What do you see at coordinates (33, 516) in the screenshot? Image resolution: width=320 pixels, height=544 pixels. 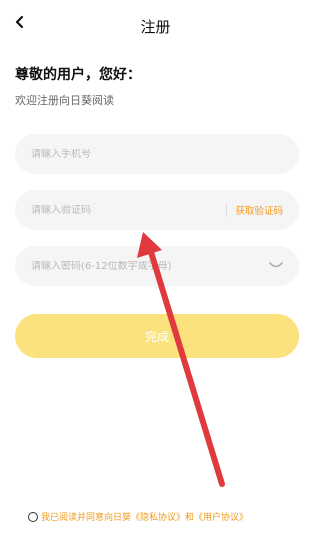 I see `agreement-radio` at bounding box center [33, 516].